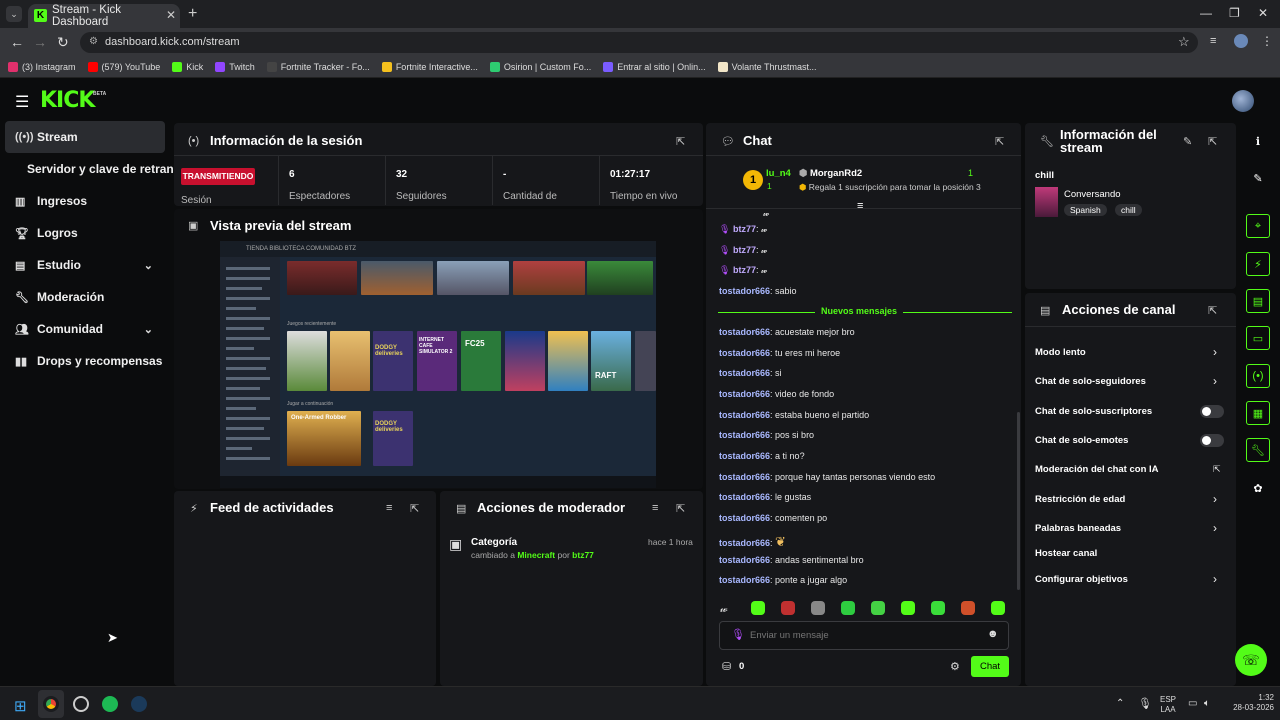 The height and width of the screenshot is (720, 1280). I want to click on obs-icon, so click(81, 704).